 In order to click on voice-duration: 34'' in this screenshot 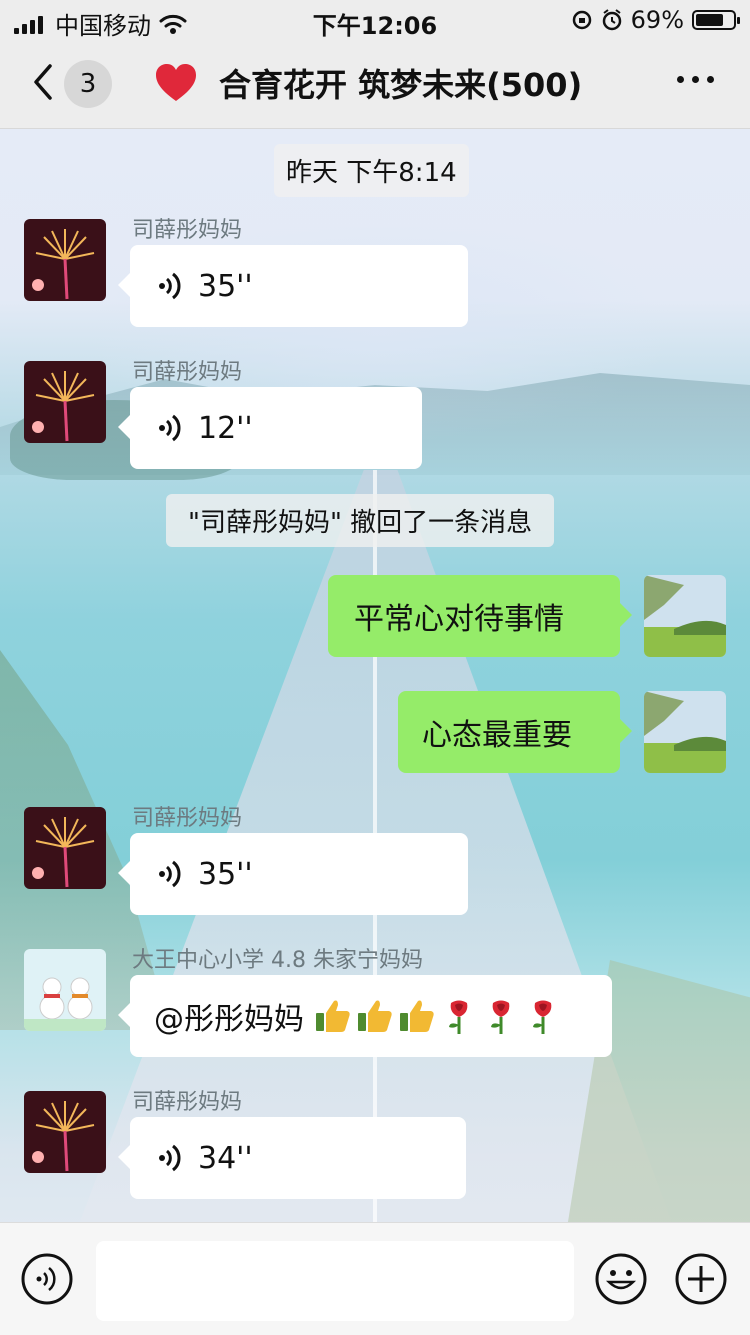, I will do `click(225, 1158)`.